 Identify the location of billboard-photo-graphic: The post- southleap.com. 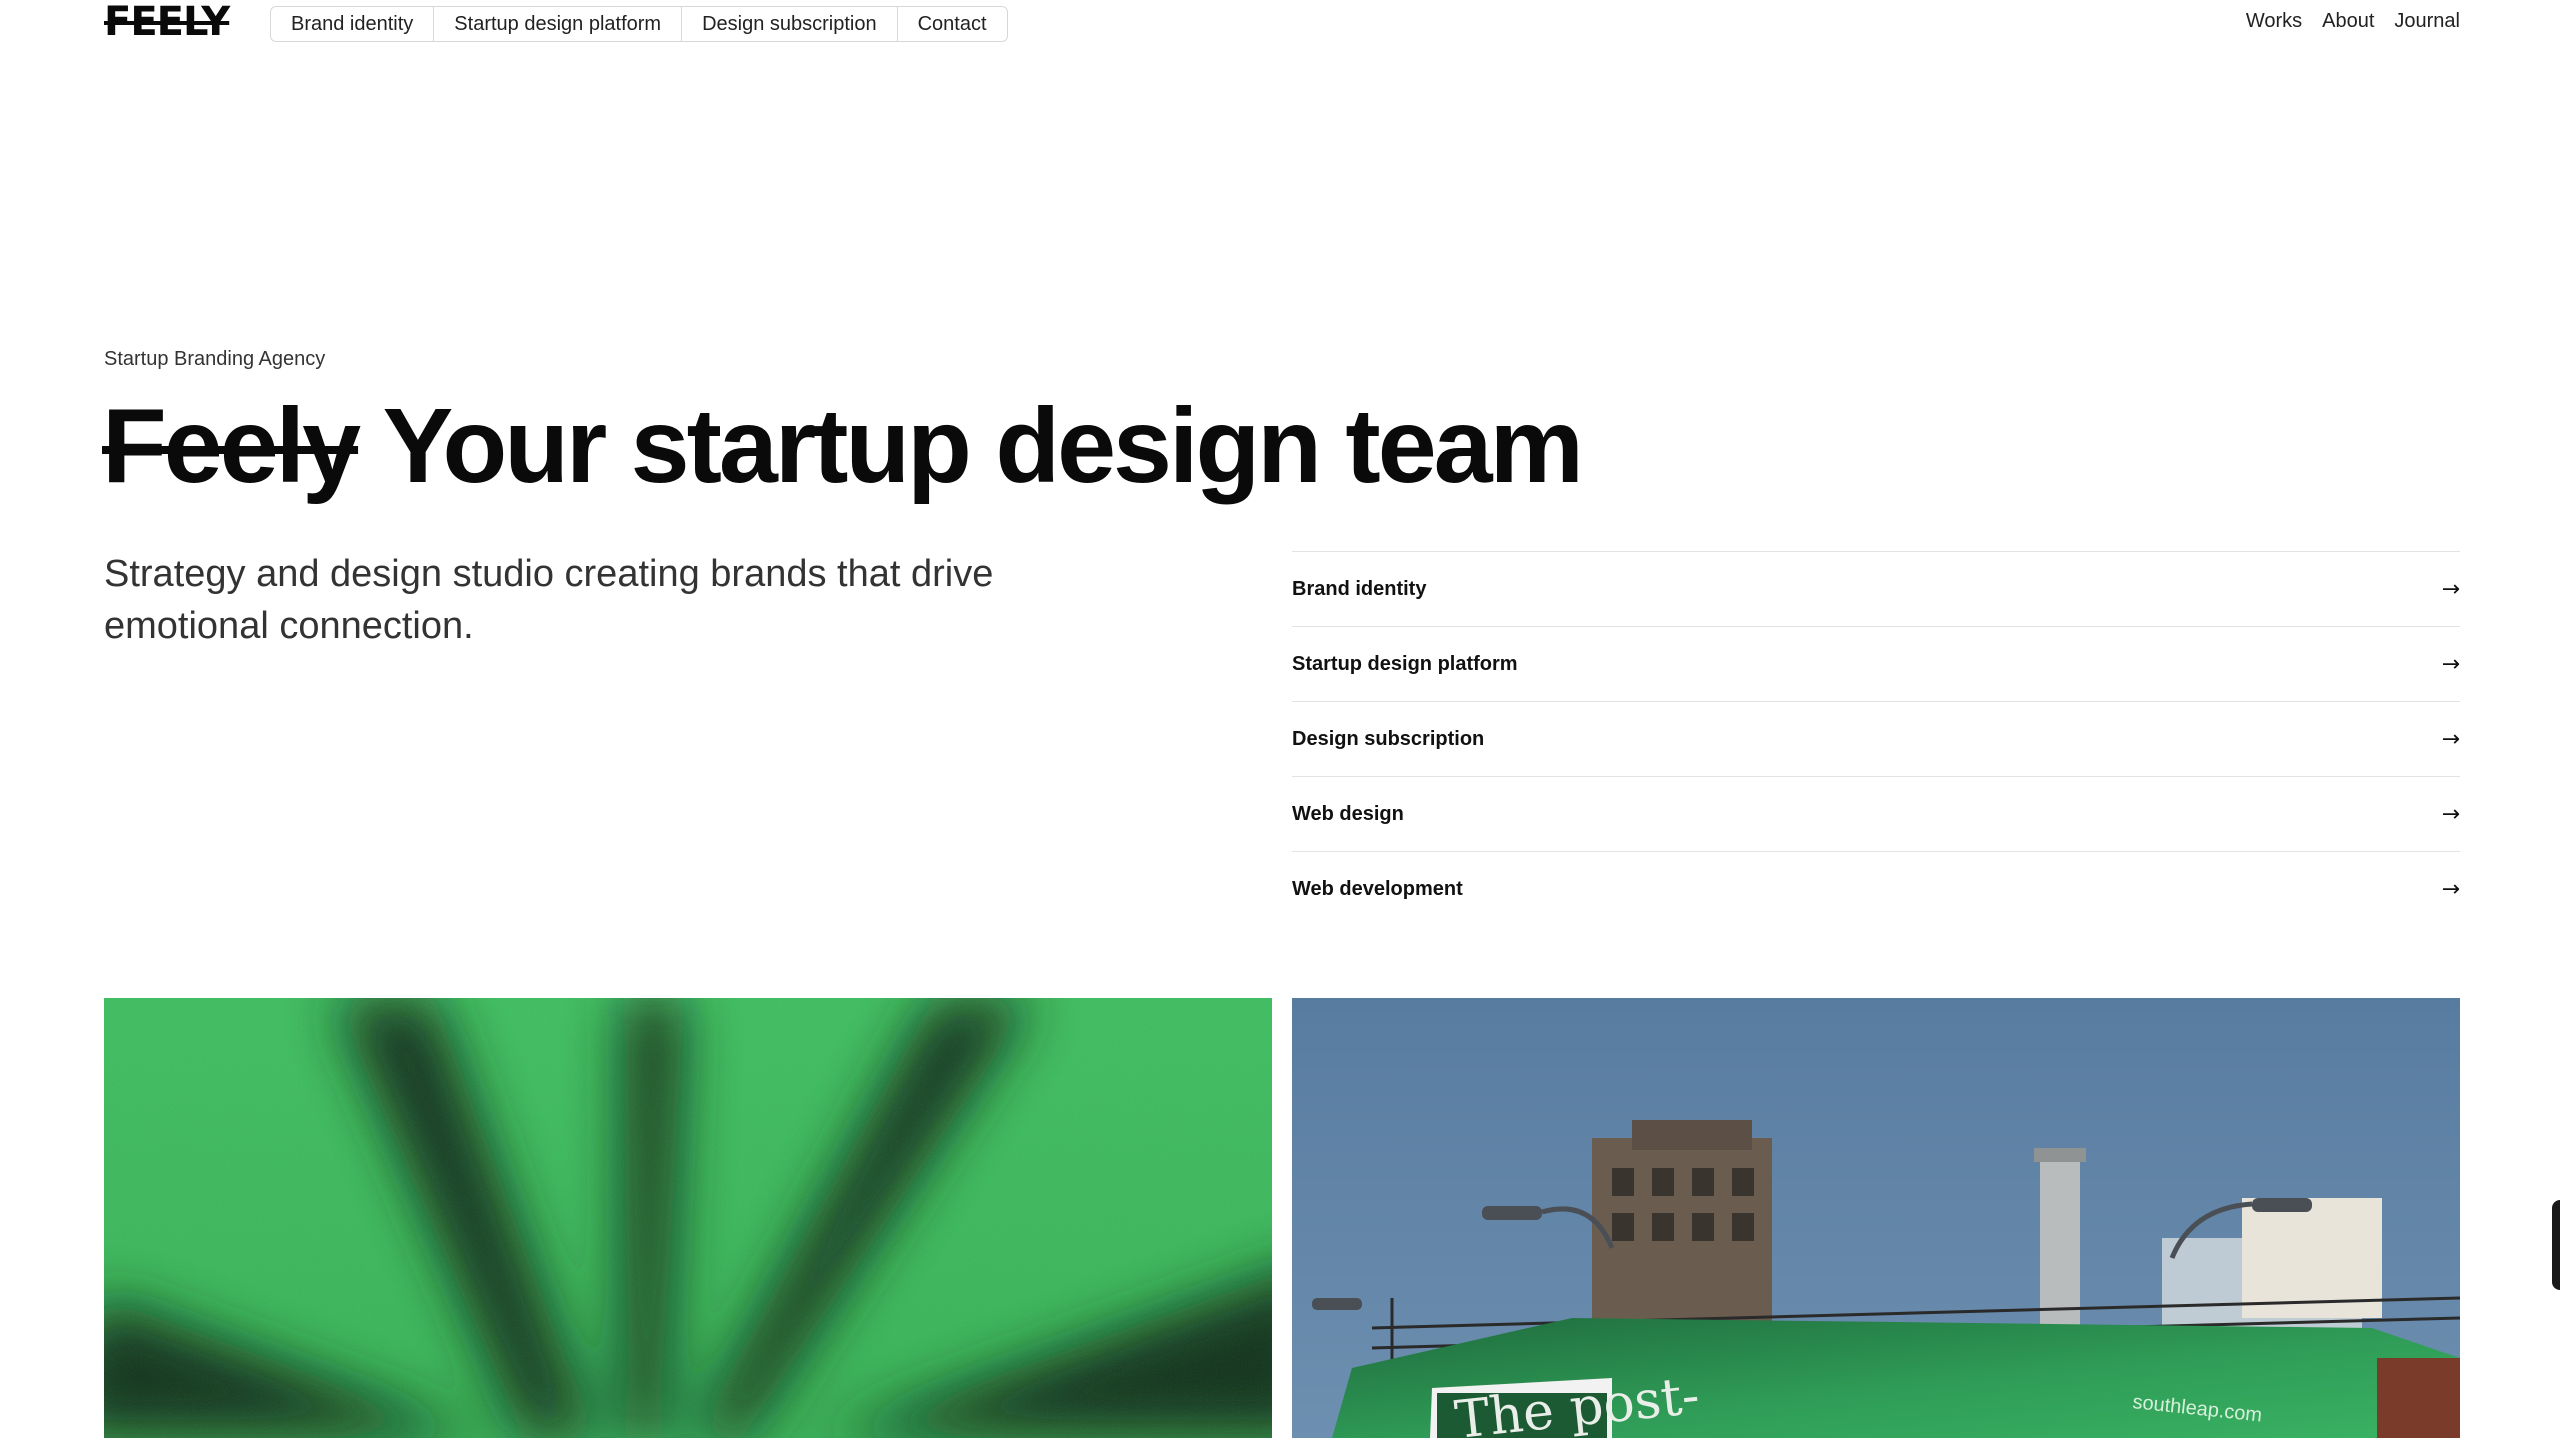
(1876, 1218).